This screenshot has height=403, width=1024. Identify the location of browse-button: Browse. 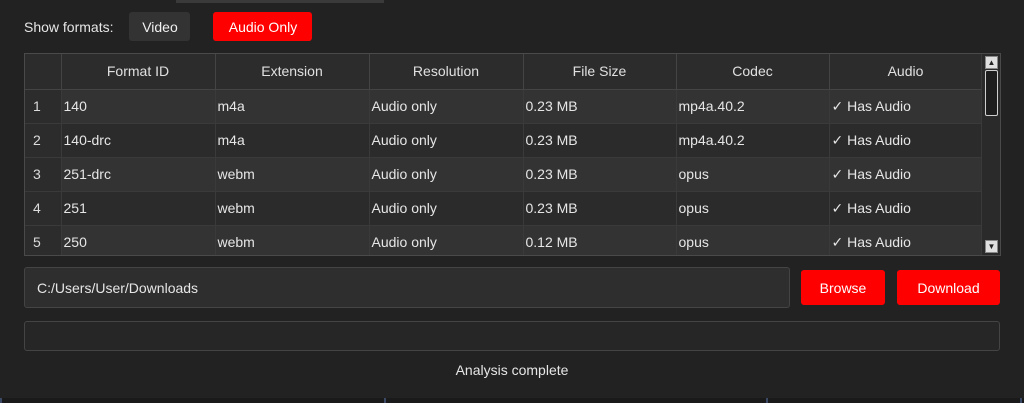
(843, 287).